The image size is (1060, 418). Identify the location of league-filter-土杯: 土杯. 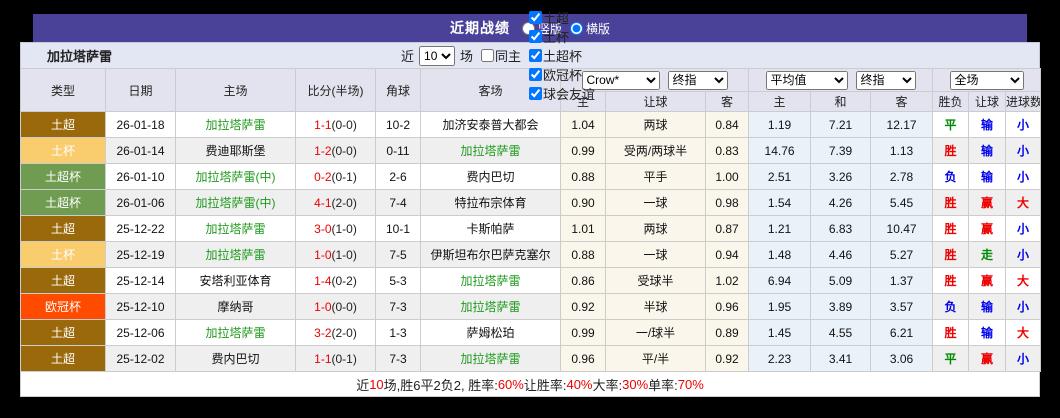
(559, 36).